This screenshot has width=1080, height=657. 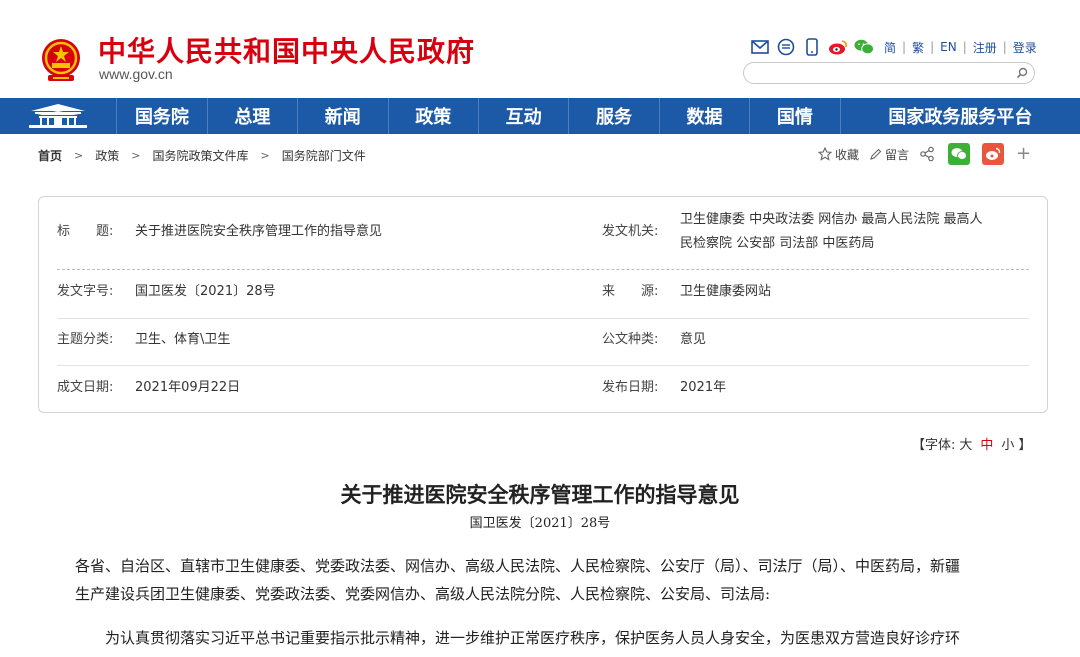 I want to click on share-bar: 收藏 留言 +, so click(x=924, y=154).